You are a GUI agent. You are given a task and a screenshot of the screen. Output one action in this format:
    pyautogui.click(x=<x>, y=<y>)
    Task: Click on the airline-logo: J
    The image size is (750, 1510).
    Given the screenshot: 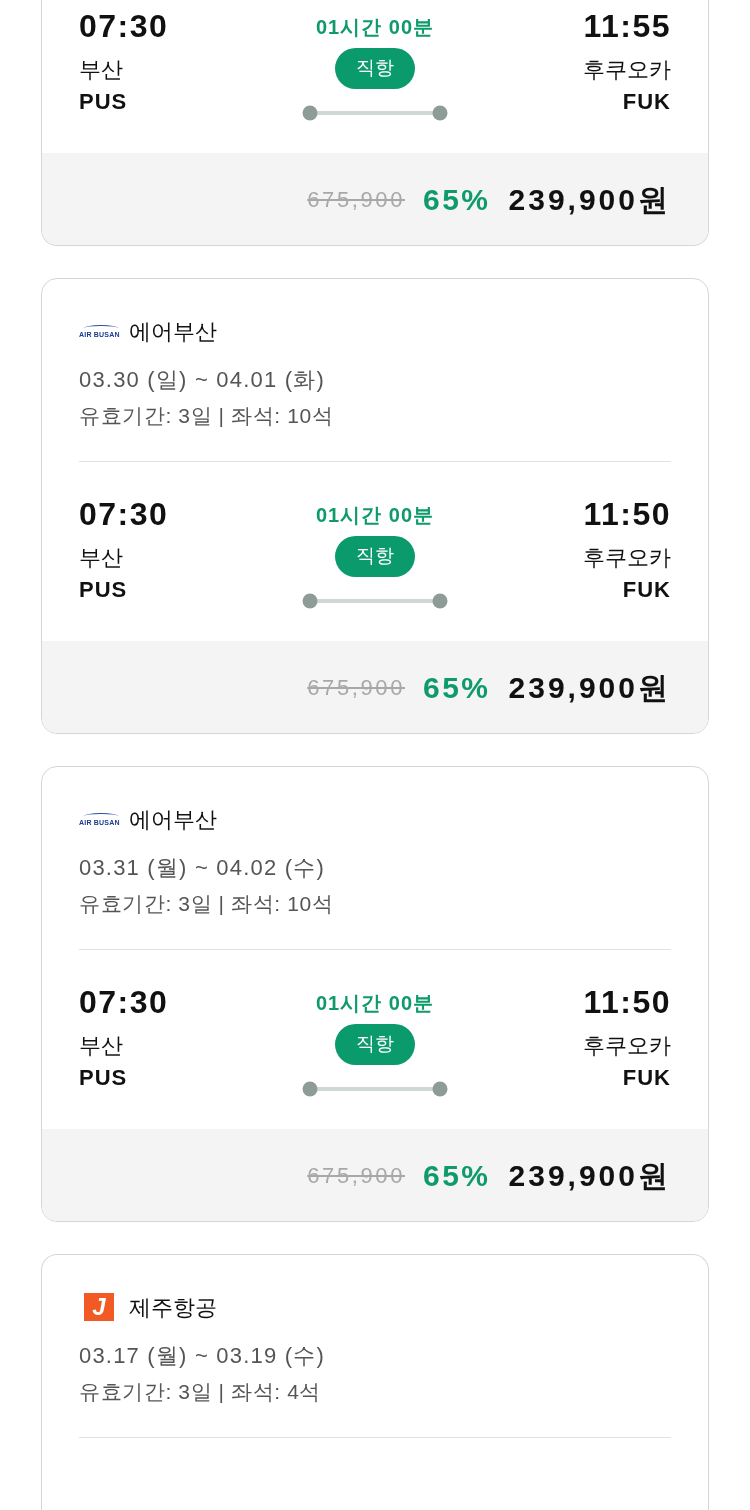 What is the action you would take?
    pyautogui.click(x=99, y=1307)
    